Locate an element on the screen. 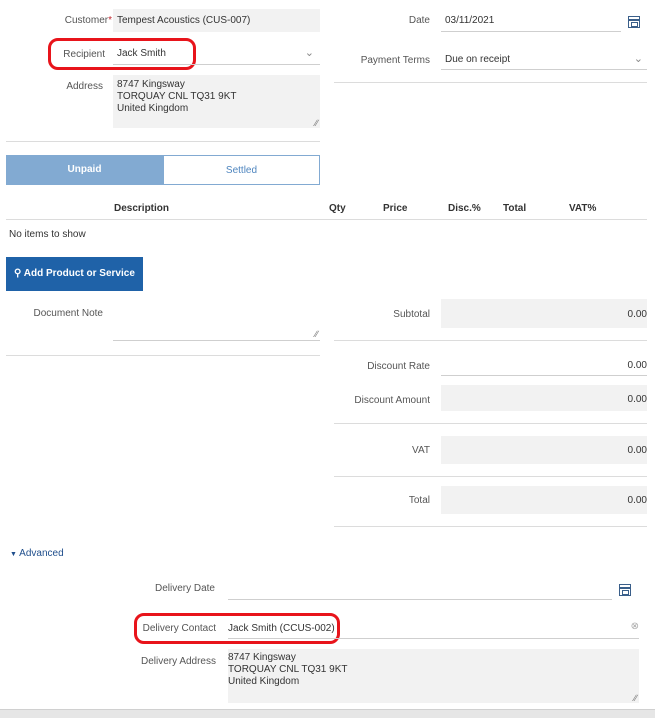 The image size is (655, 718). discount-amount-field: 0.00 is located at coordinates (544, 398).